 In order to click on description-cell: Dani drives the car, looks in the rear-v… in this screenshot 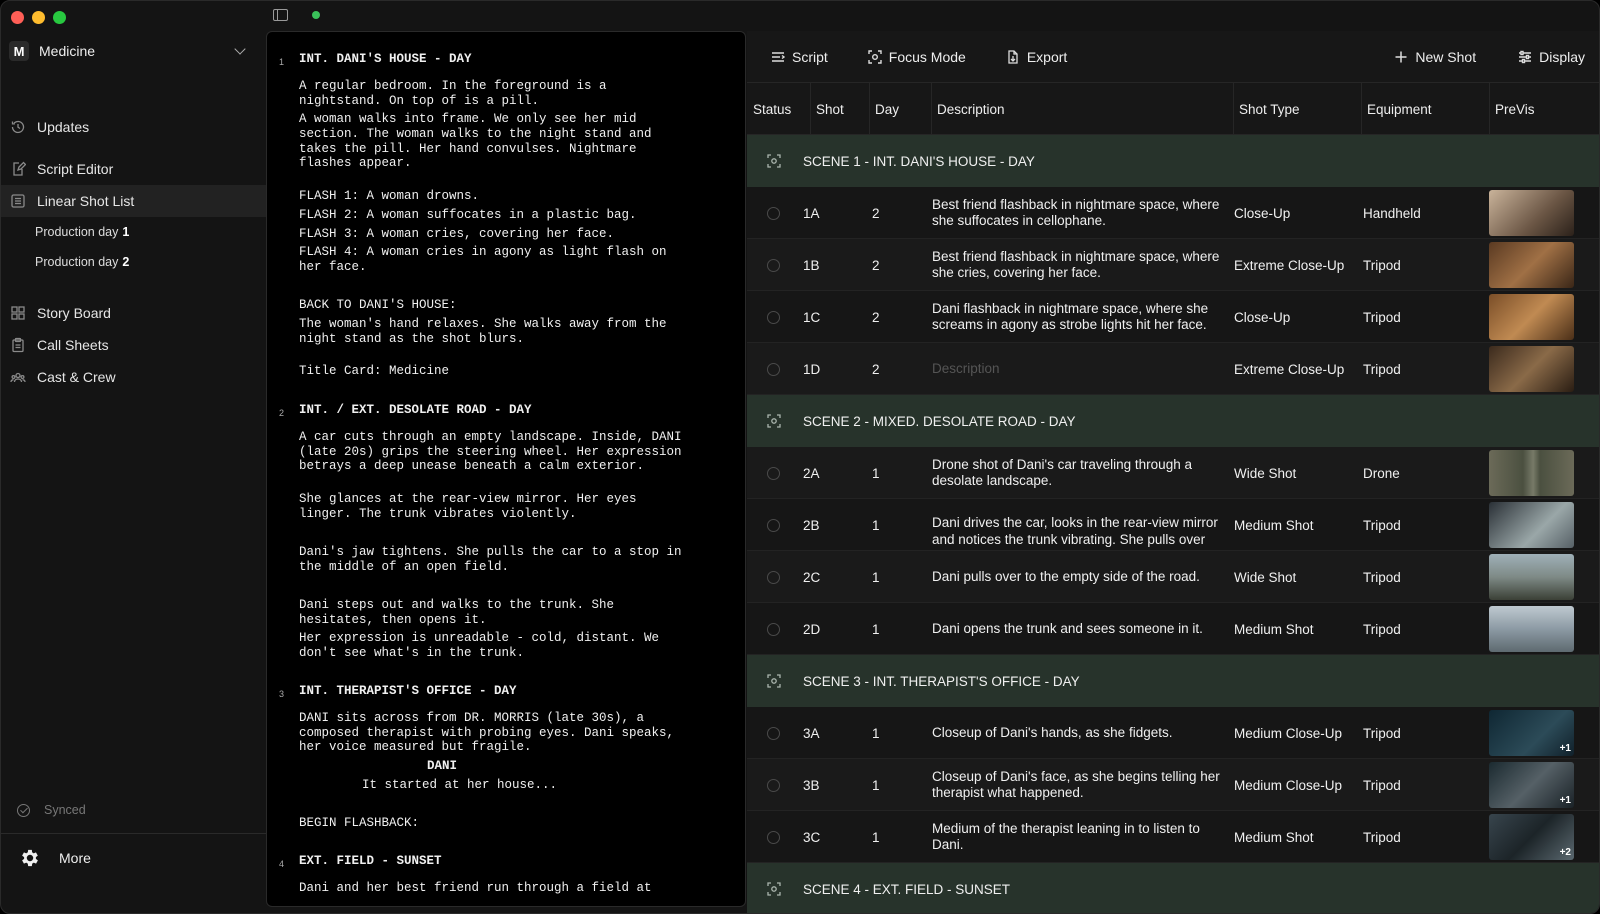, I will do `click(1082, 525)`.